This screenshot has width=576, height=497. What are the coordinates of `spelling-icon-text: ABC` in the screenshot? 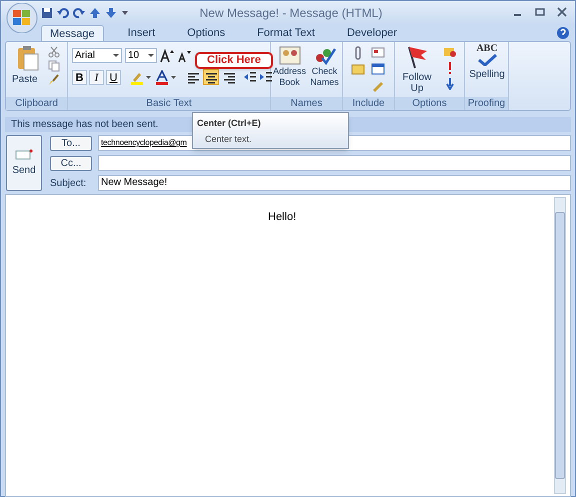 It's located at (487, 49).